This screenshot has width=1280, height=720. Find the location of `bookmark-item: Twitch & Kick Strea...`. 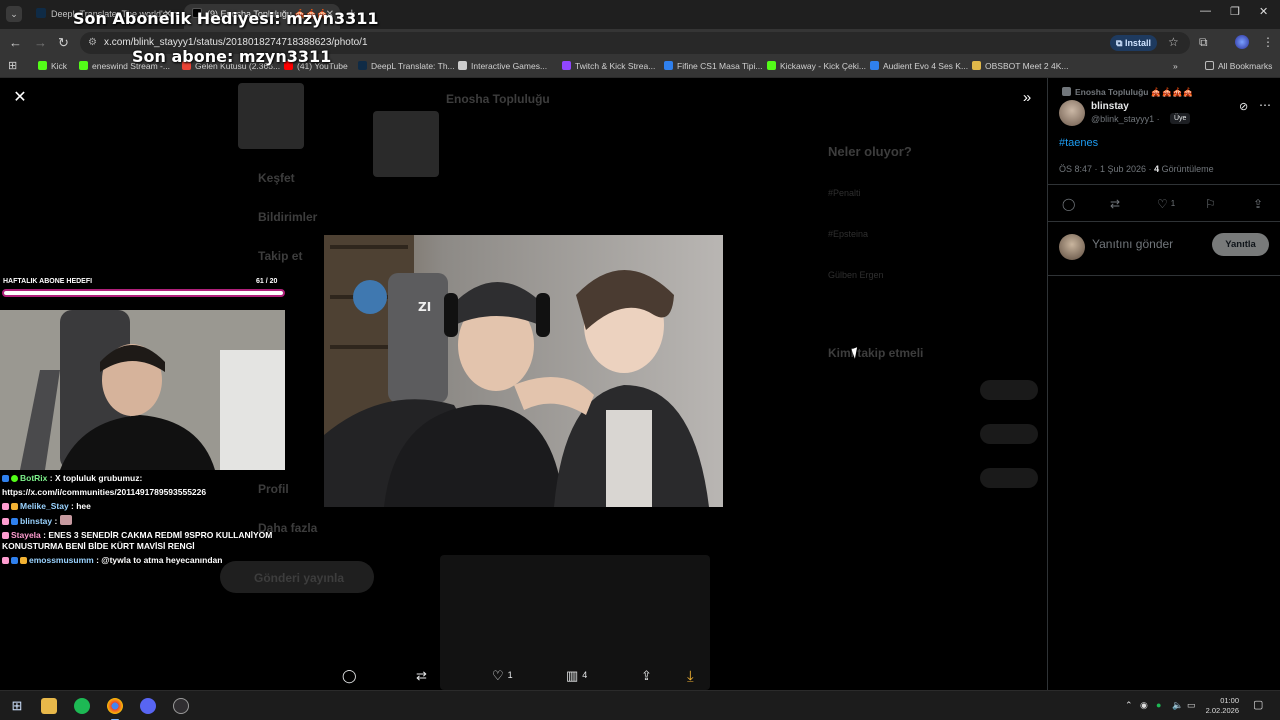

bookmark-item: Twitch & Kick Strea... is located at coordinates (608, 66).